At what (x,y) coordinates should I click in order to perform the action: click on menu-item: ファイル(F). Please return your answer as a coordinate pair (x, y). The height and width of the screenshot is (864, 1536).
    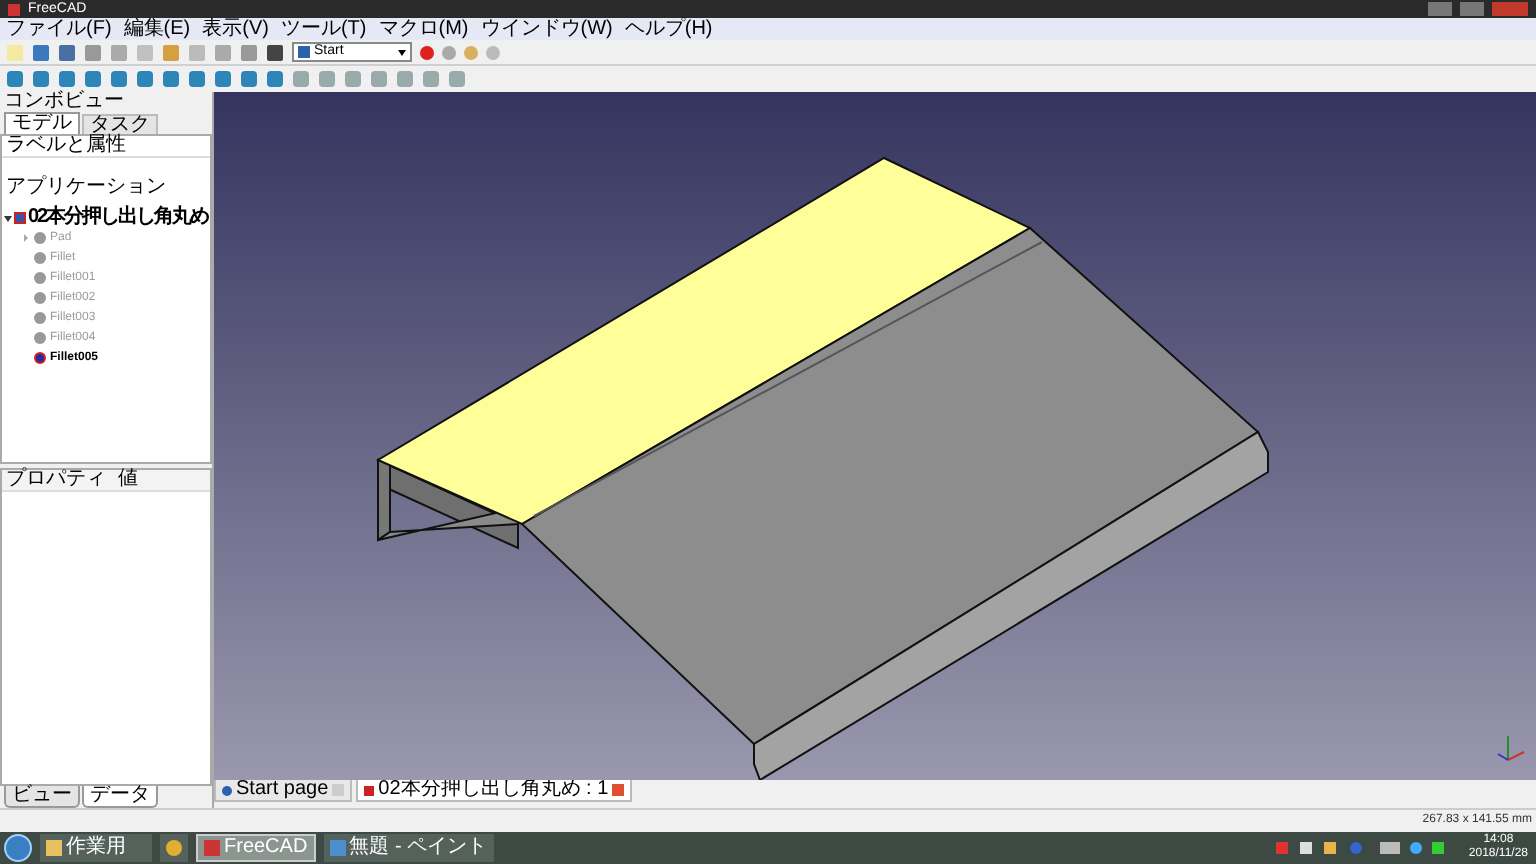
    Looking at the image, I should click on (59, 29).